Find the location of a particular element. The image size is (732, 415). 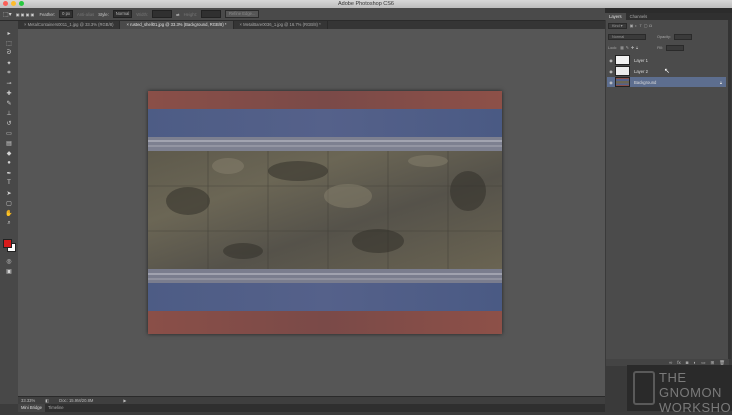

move-tool-icon: ▸ is located at coordinates (9, 33).